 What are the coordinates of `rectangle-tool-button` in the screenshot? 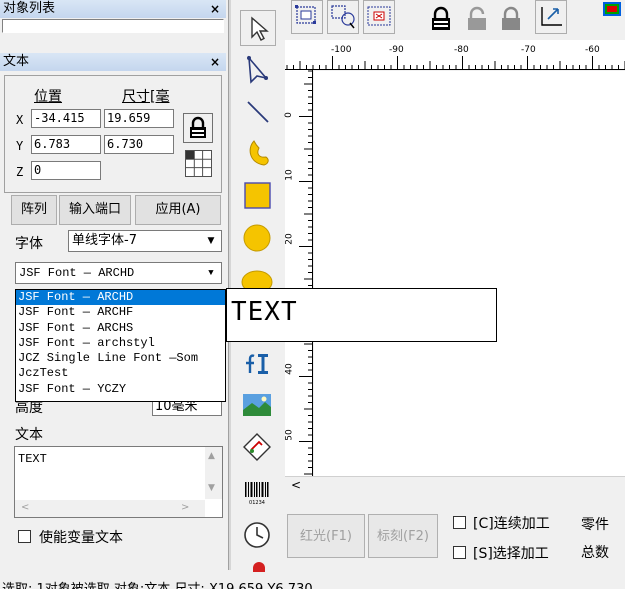 It's located at (258, 196).